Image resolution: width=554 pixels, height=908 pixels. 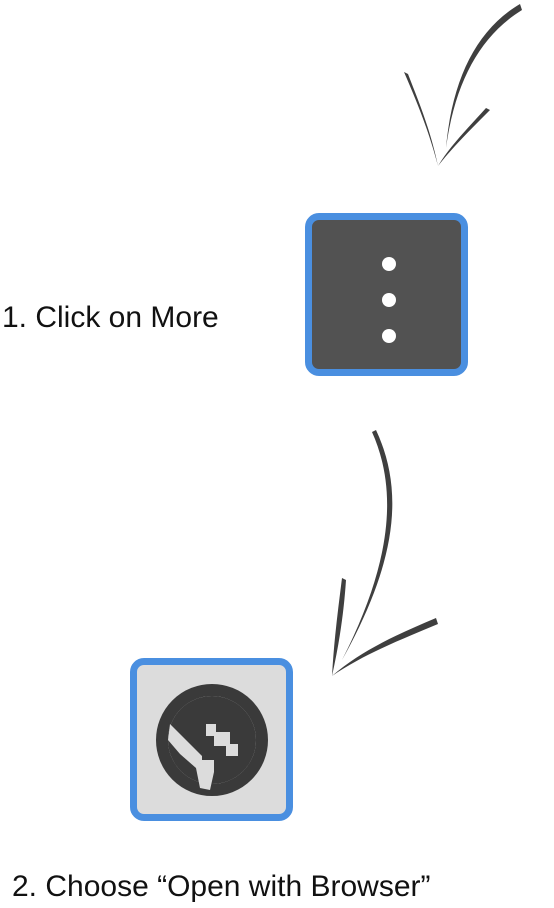 I want to click on step-1-label: 1. Click on More, so click(x=110, y=317).